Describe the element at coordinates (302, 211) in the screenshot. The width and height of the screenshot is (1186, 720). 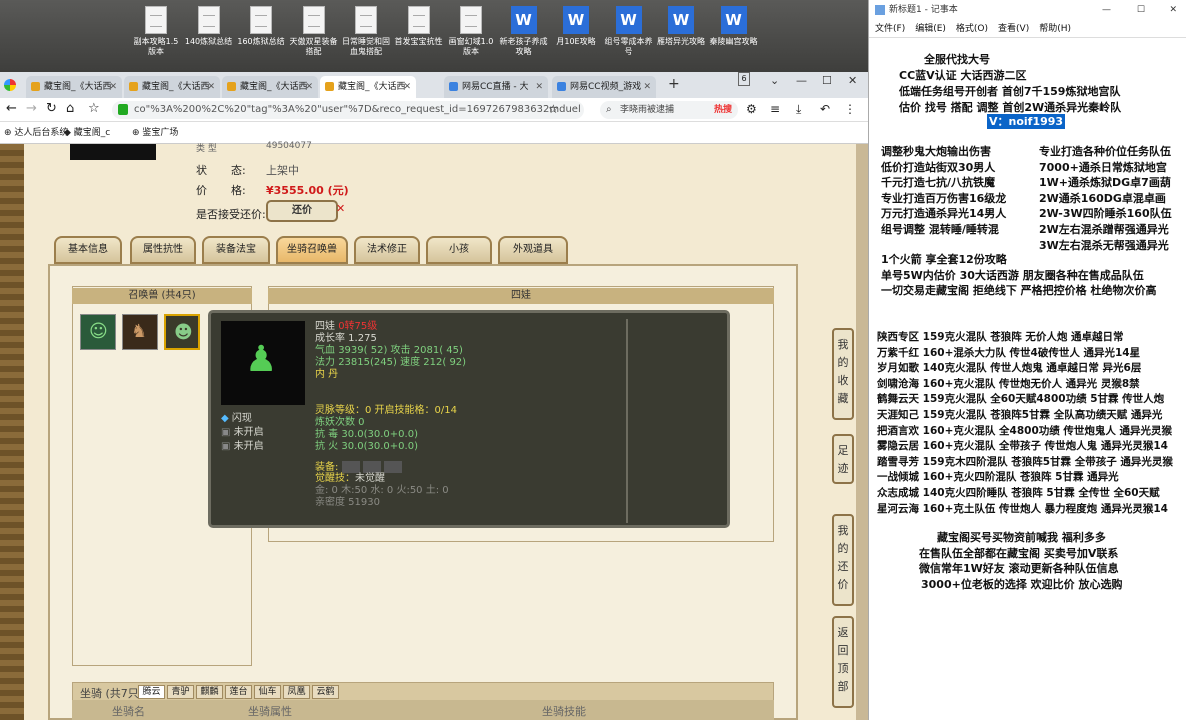
I see `bargain-button: 还价` at that location.